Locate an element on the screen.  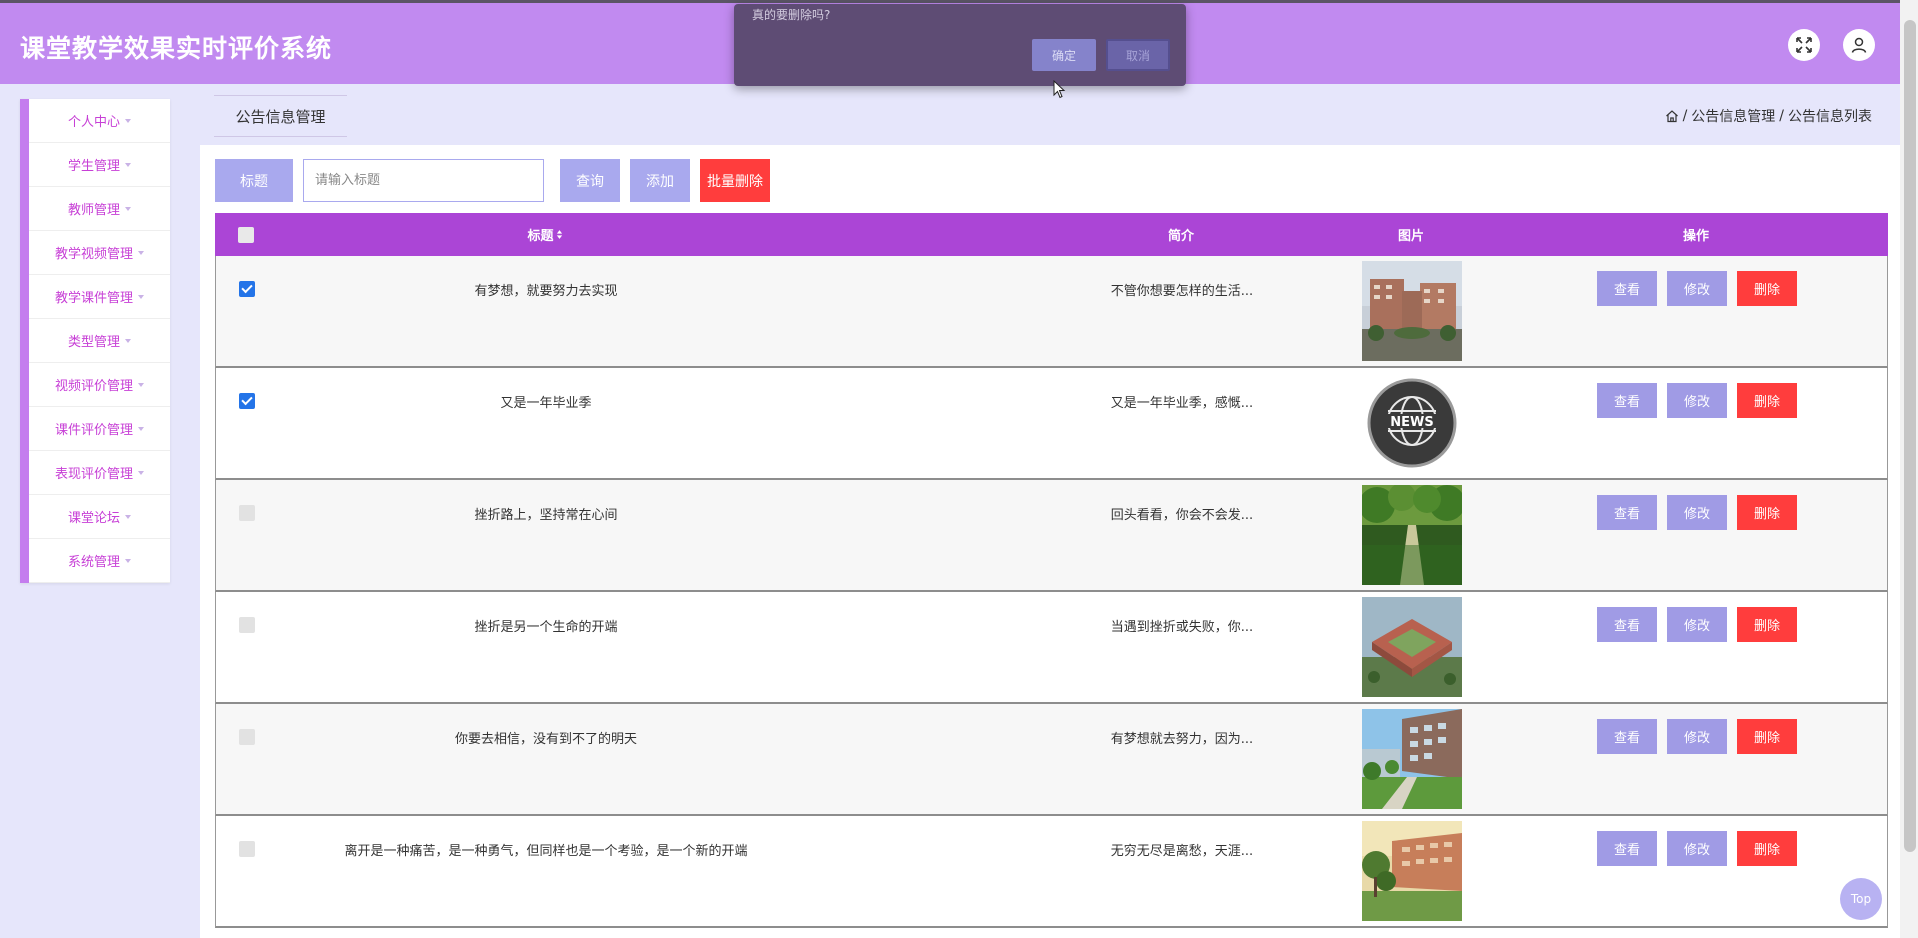
column-header-title-label: 标题 is located at coordinates (540, 236).